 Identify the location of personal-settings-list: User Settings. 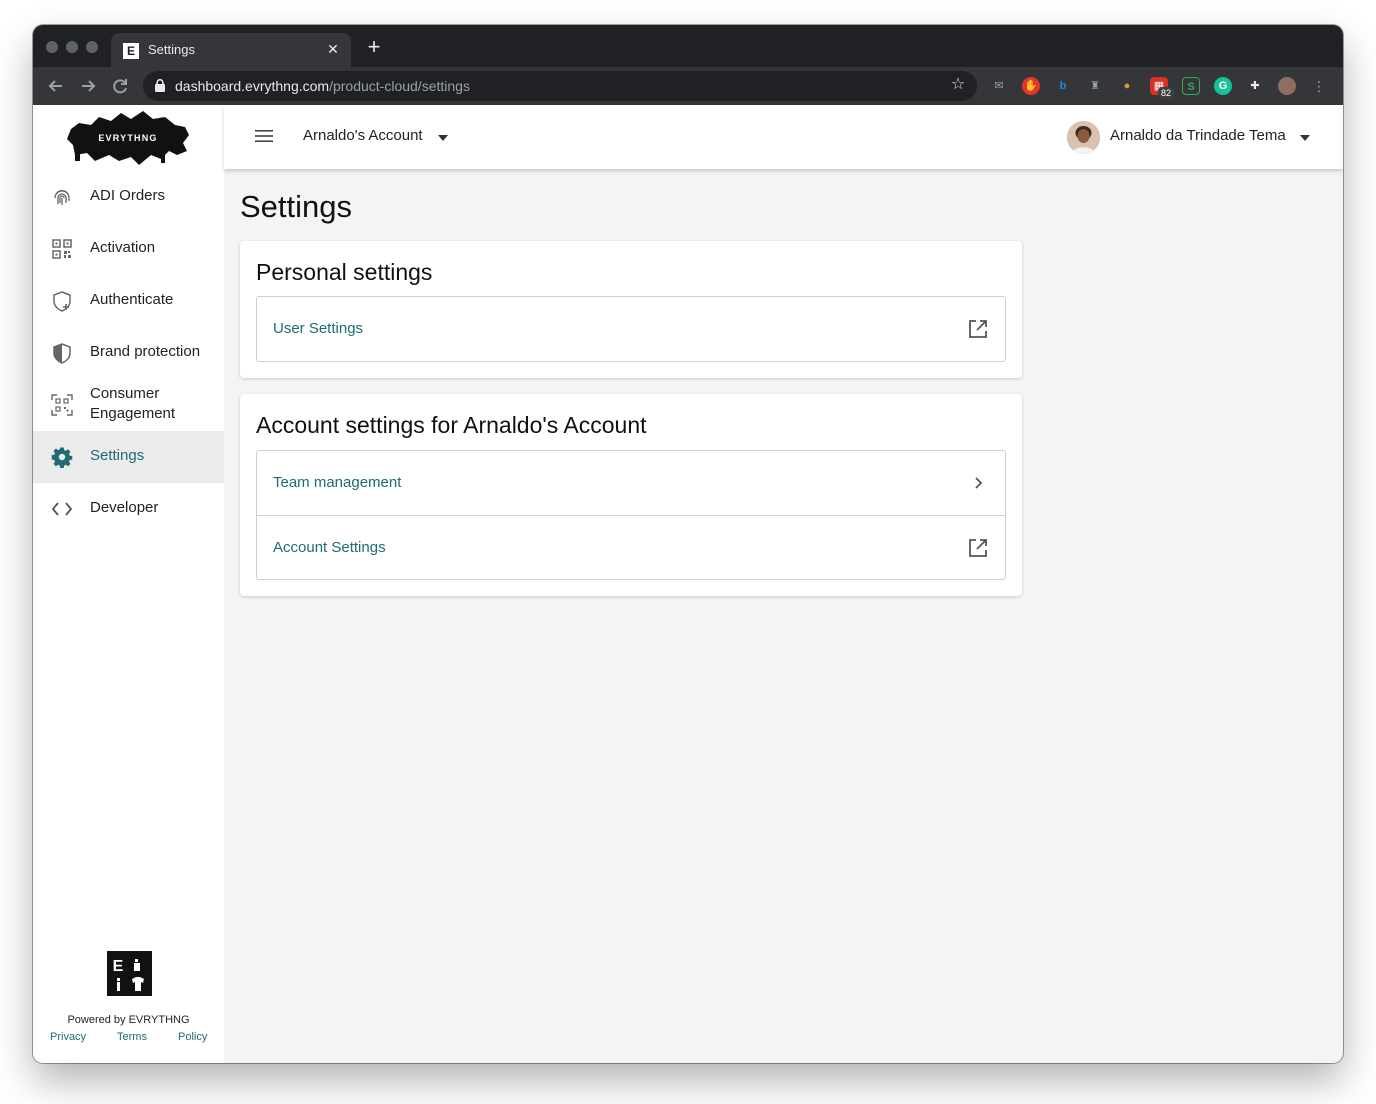
(631, 329).